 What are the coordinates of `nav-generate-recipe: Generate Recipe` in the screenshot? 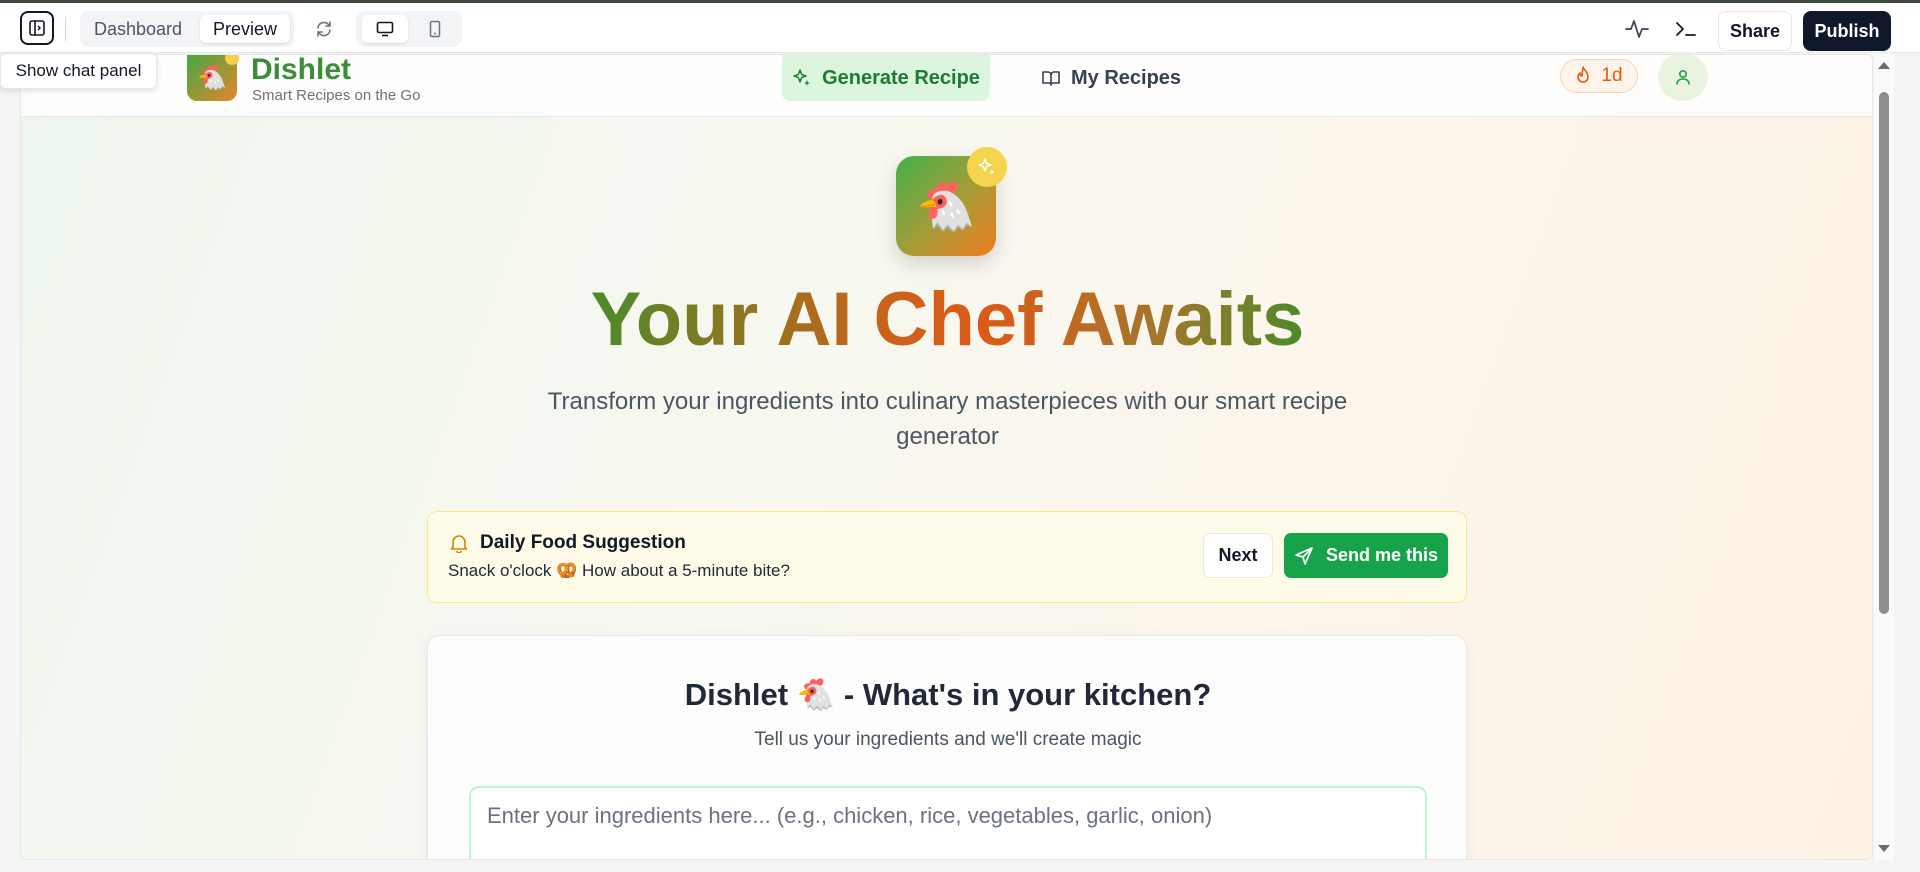 It's located at (886, 78).